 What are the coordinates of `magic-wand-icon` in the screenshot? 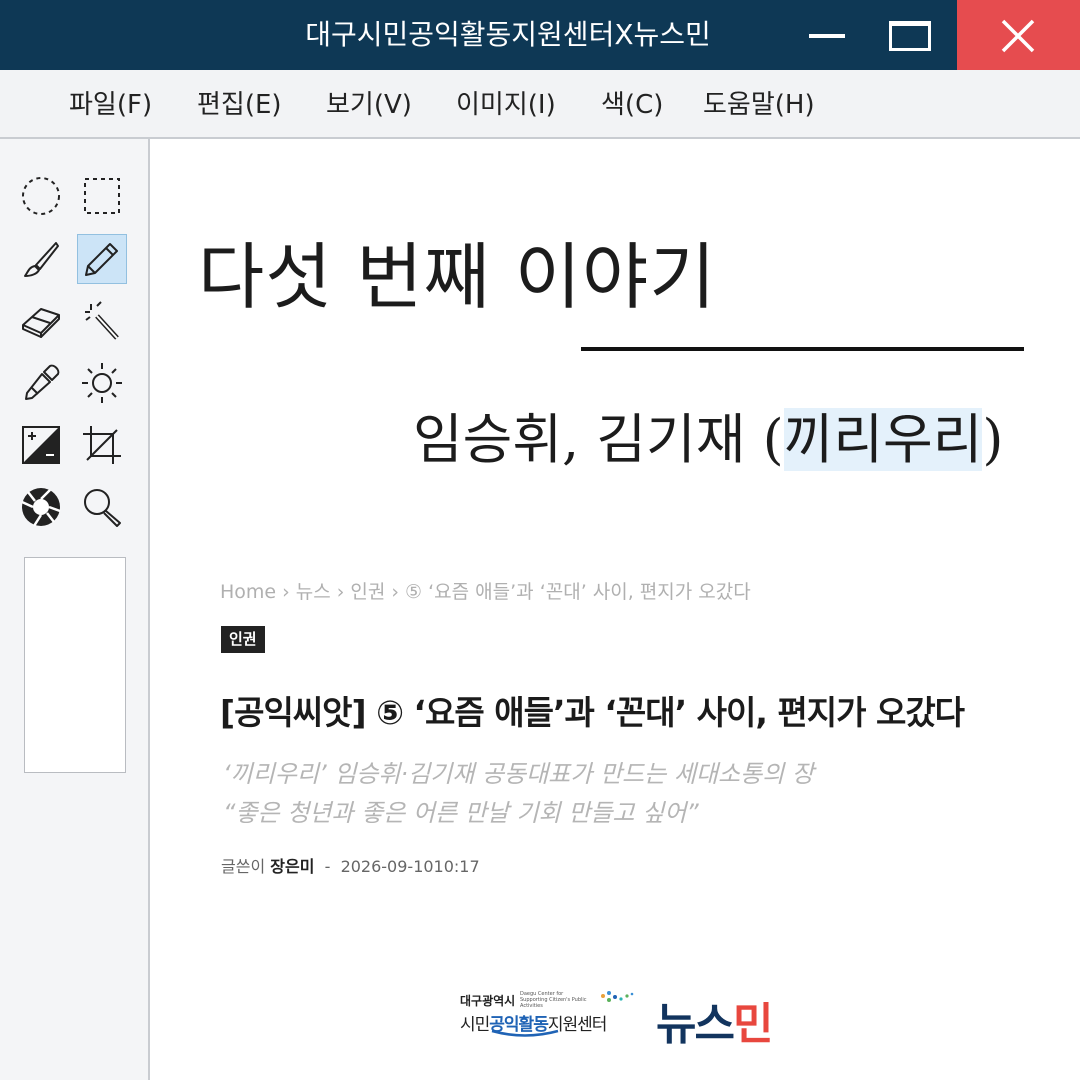 It's located at (102, 320).